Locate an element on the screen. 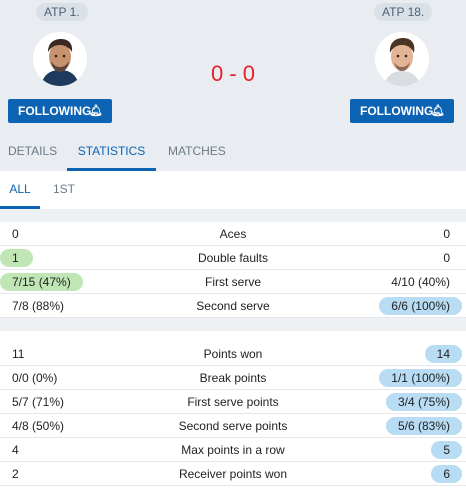 The height and width of the screenshot is (491, 466). player-right-rank: ATP 18. is located at coordinates (403, 12).